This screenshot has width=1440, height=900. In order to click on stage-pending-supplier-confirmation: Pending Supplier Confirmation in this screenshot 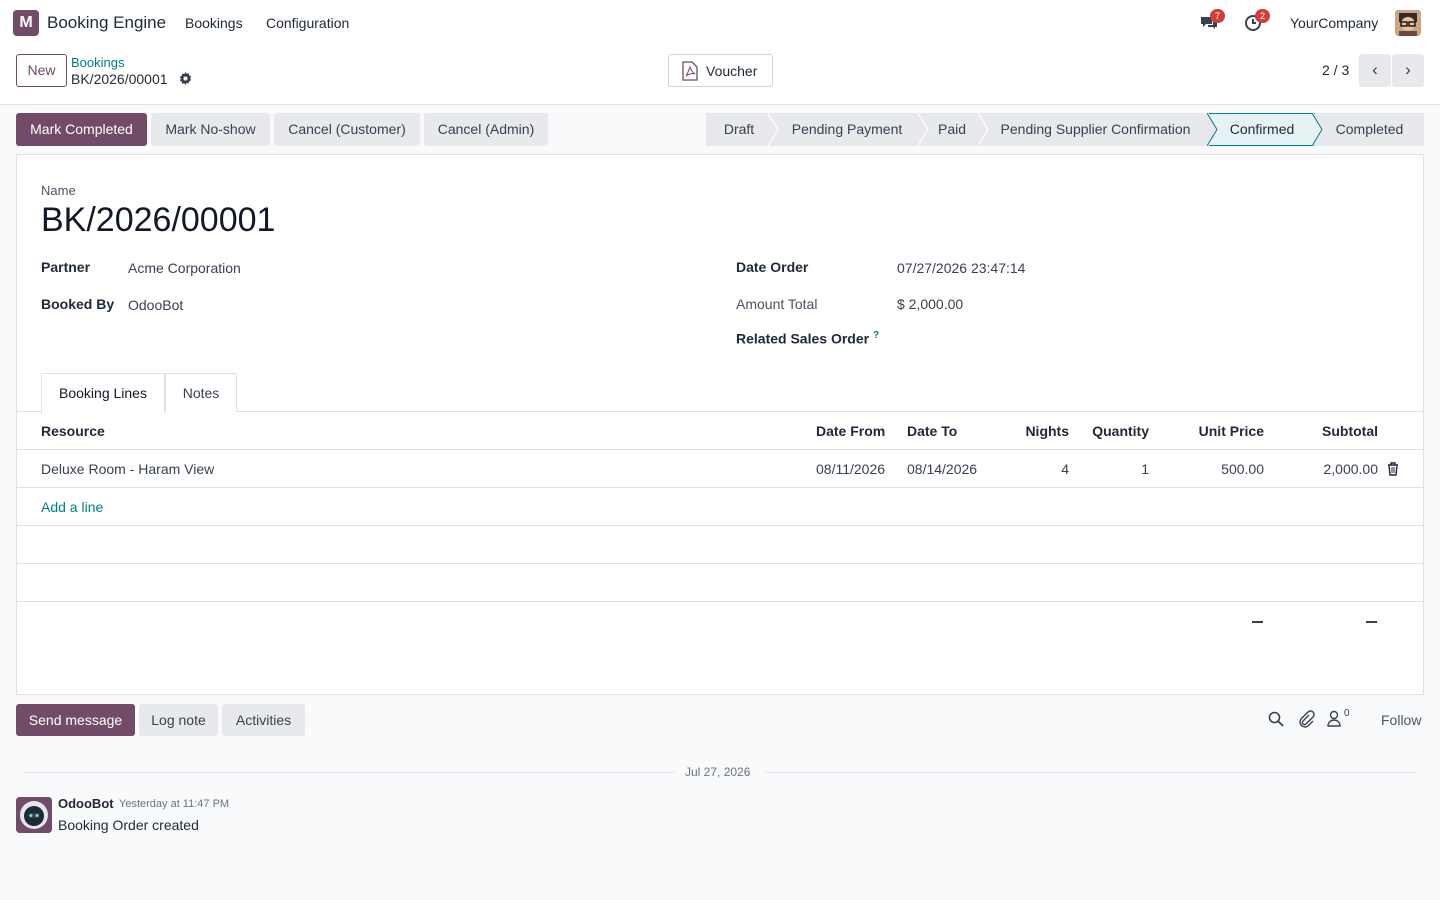, I will do `click(1095, 129)`.